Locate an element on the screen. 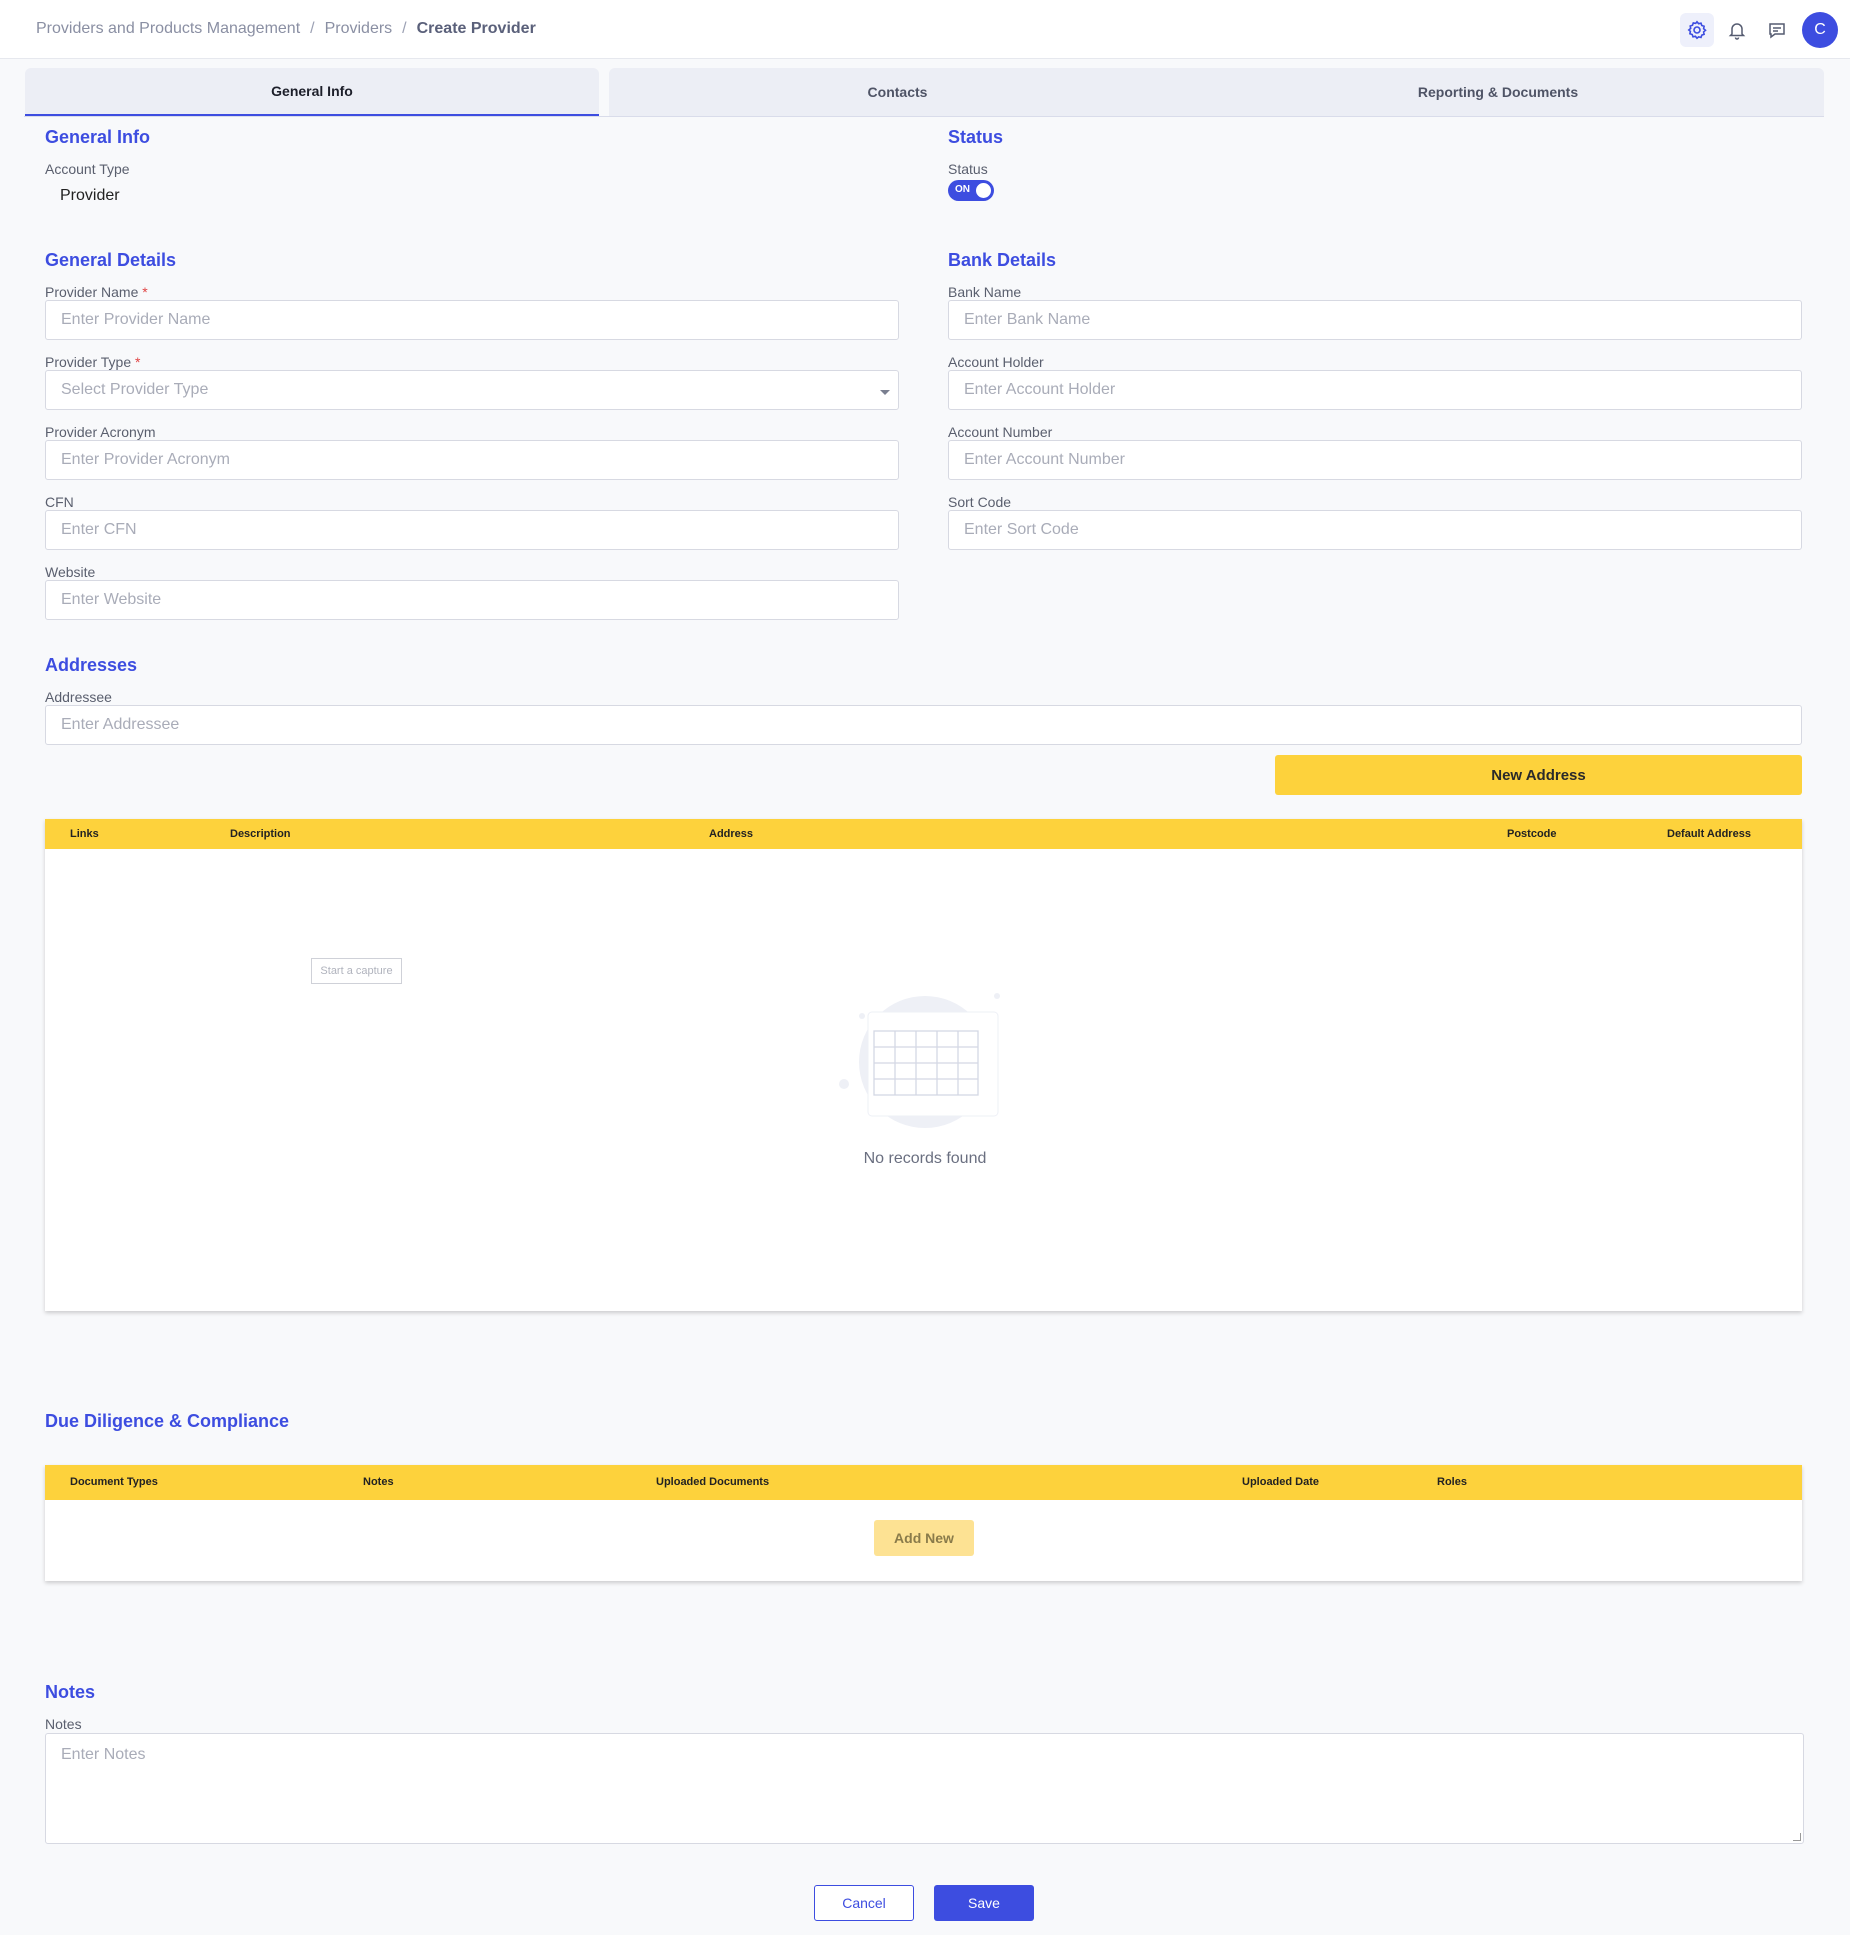 This screenshot has width=1850, height=1935. website-input: Enter Website is located at coordinates (472, 600).